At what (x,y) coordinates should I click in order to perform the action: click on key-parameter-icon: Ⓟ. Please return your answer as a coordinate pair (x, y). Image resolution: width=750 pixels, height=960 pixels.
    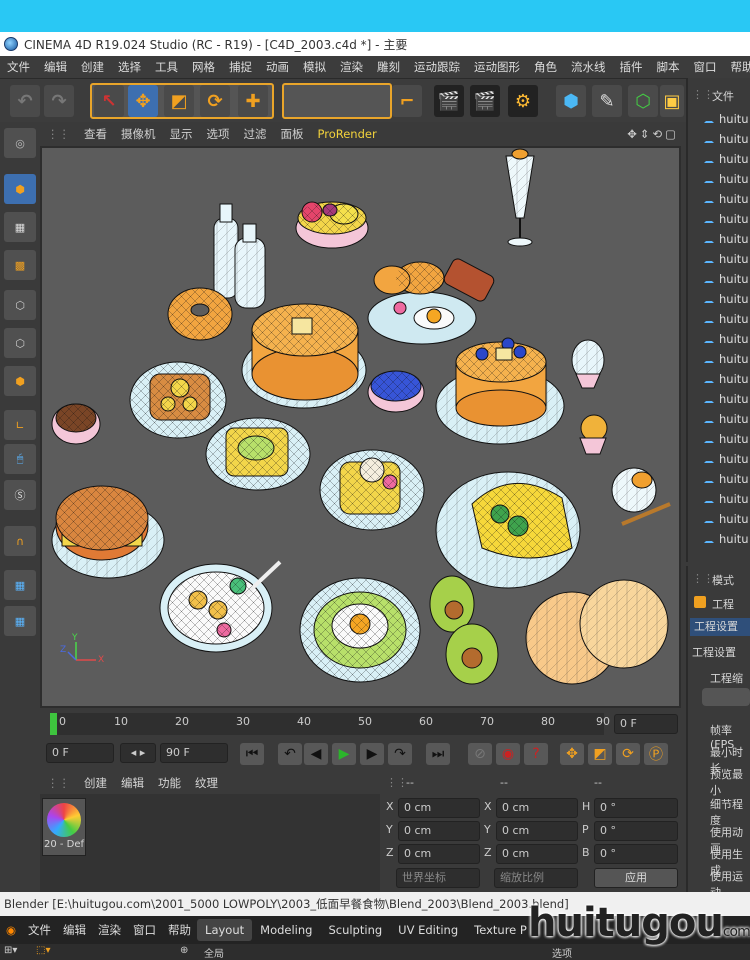
    Looking at the image, I should click on (656, 754).